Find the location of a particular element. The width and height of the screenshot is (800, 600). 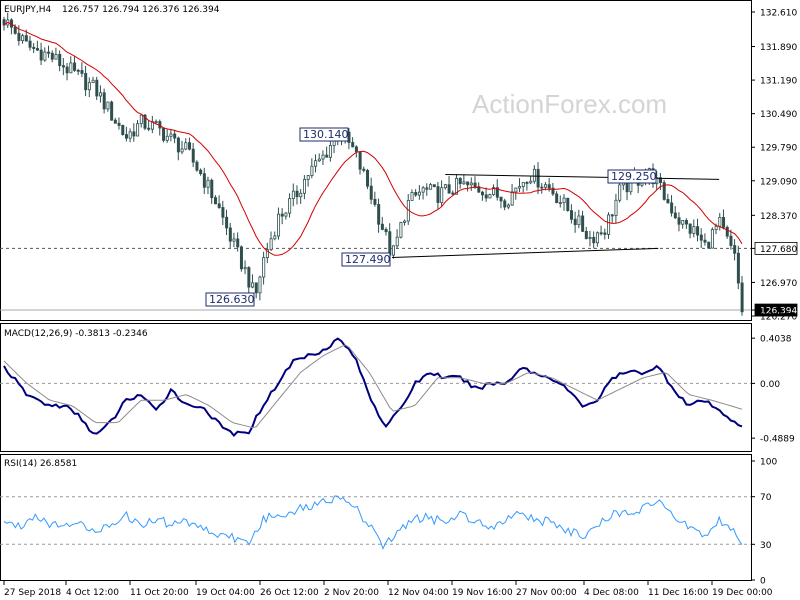

annotation-label: 130.140 is located at coordinates (326, 134).